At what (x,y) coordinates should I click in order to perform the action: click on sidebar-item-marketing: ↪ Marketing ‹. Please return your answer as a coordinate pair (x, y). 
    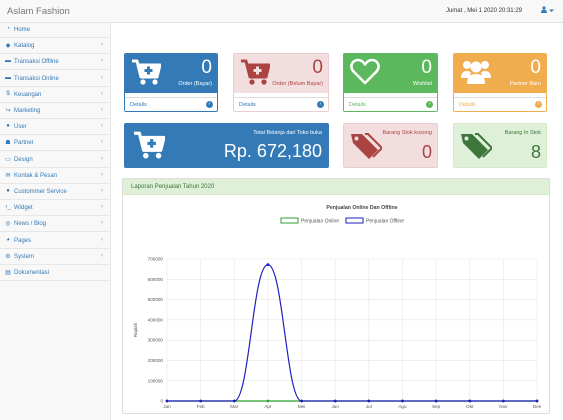
    Looking at the image, I should click on (55, 111).